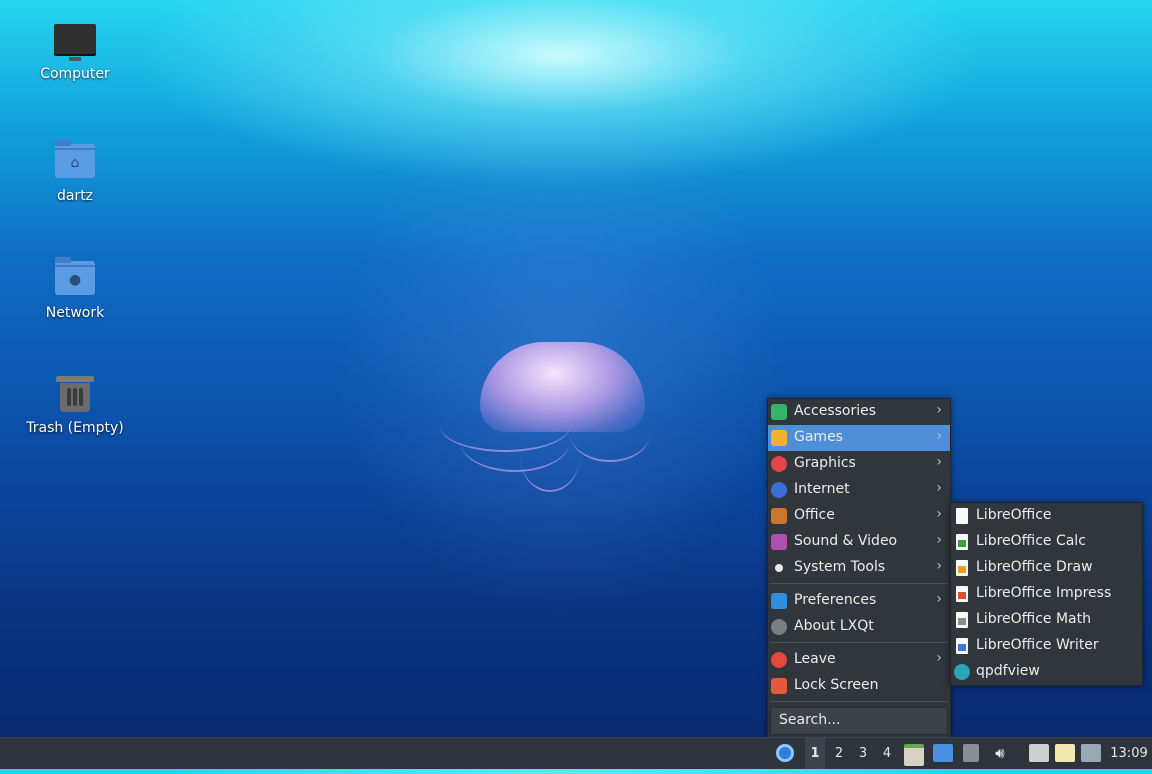 Image resolution: width=1152 pixels, height=774 pixels. What do you see at coordinates (779, 464) in the screenshot?
I see `graphics-icon` at bounding box center [779, 464].